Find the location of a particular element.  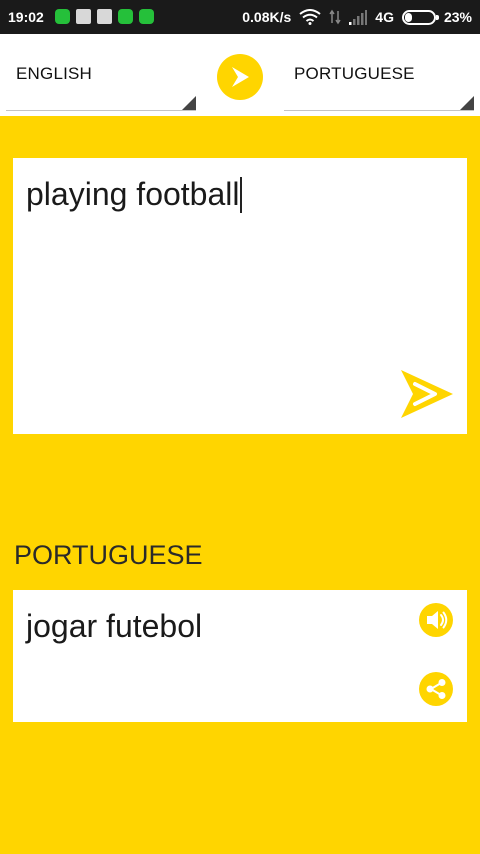

status-time: 19:02 is located at coordinates (26, 17).